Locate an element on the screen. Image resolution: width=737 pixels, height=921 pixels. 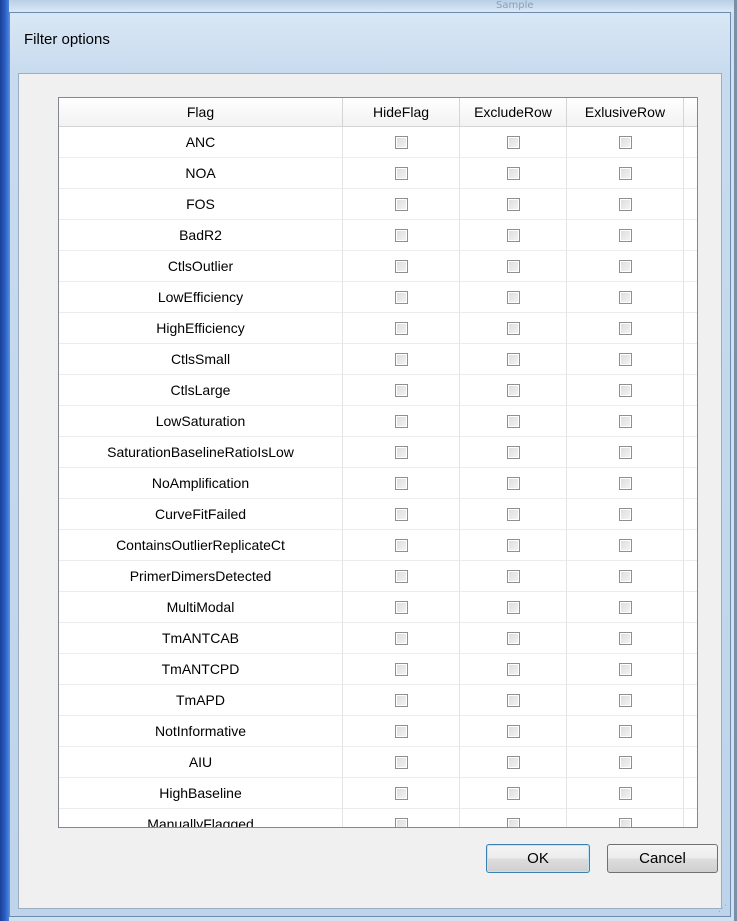
hideflag-checkbox-cell is located at coordinates (401, 297).